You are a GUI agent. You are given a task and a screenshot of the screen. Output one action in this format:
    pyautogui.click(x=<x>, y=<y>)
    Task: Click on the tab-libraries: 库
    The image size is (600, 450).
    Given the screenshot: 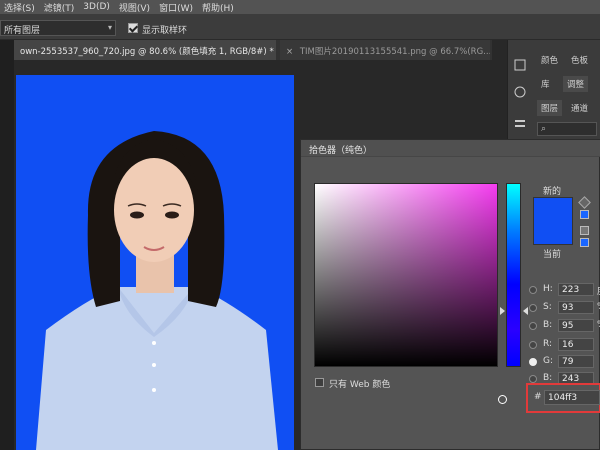 What is the action you would take?
    pyautogui.click(x=545, y=84)
    